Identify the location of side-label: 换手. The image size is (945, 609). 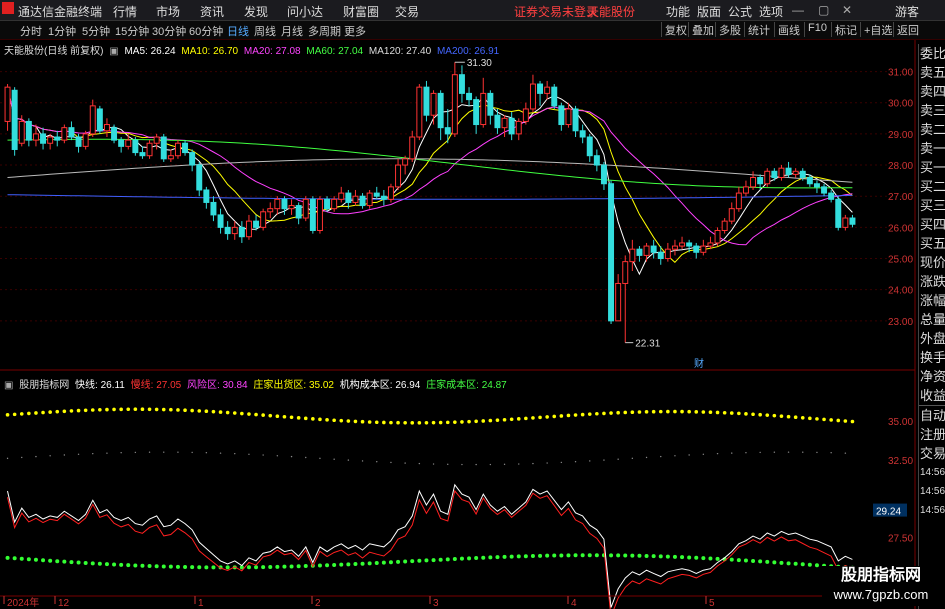
(932, 357).